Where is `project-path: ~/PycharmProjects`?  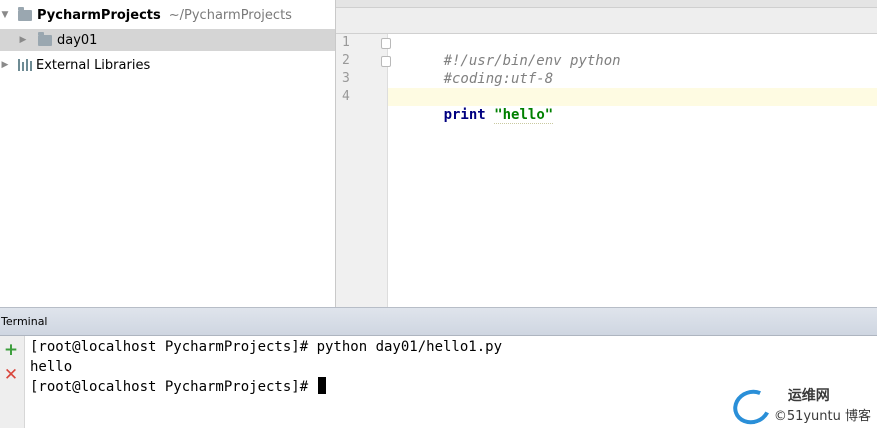 project-path: ~/PycharmProjects is located at coordinates (230, 15).